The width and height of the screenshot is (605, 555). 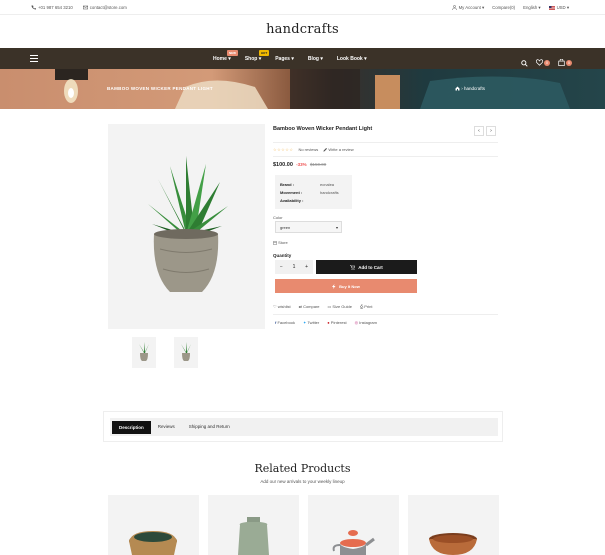 What do you see at coordinates (251, 58) in the screenshot?
I see `nav-shop-label: Shop` at bounding box center [251, 58].